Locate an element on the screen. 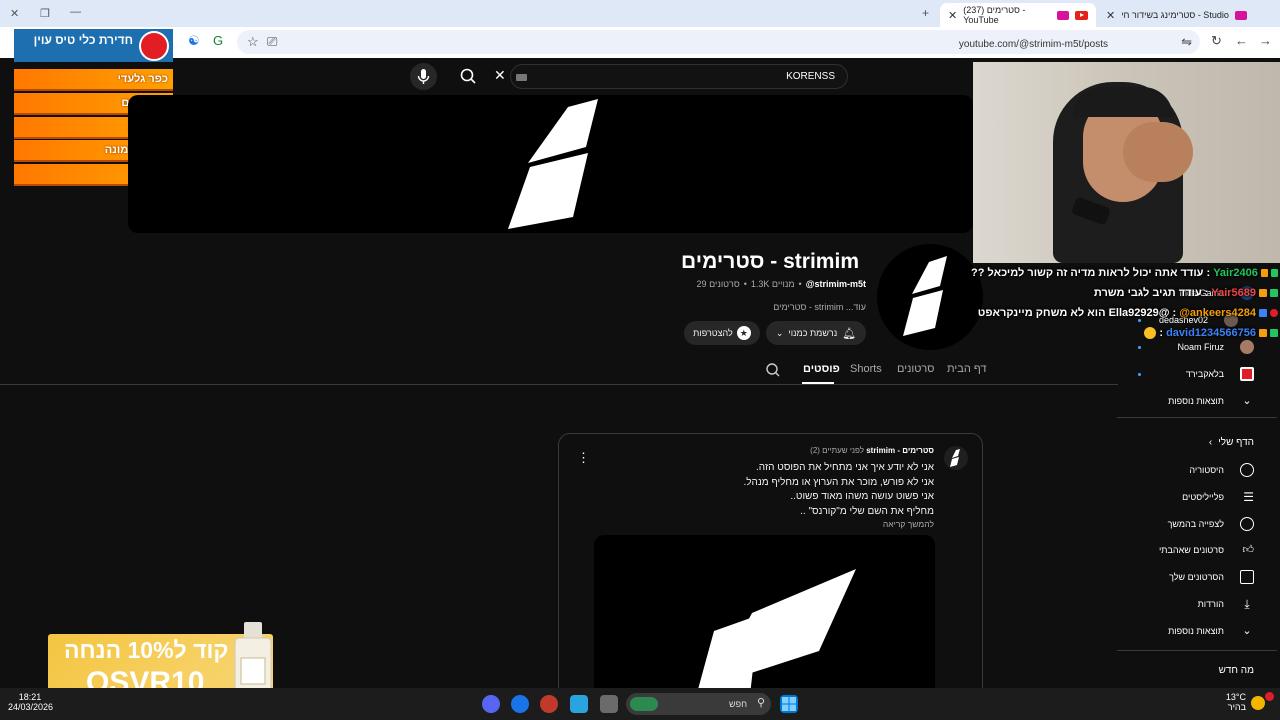 The width and height of the screenshot is (1280, 720). sidebar-item-history: היסטוריה is located at coordinates (1221, 470).